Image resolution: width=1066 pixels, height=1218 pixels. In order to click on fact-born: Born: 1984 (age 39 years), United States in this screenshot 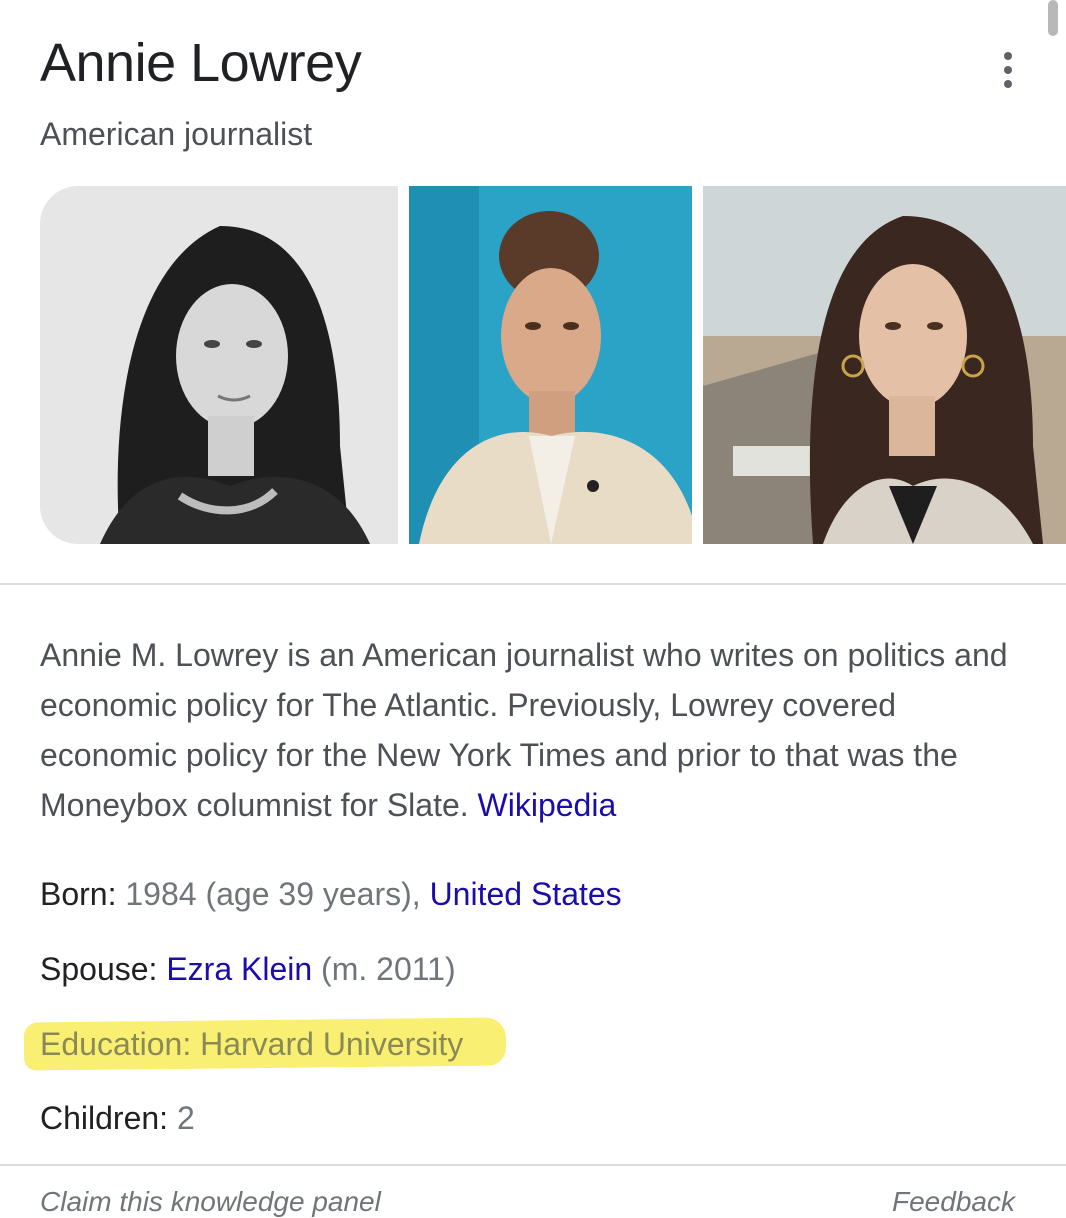, I will do `click(331, 894)`.